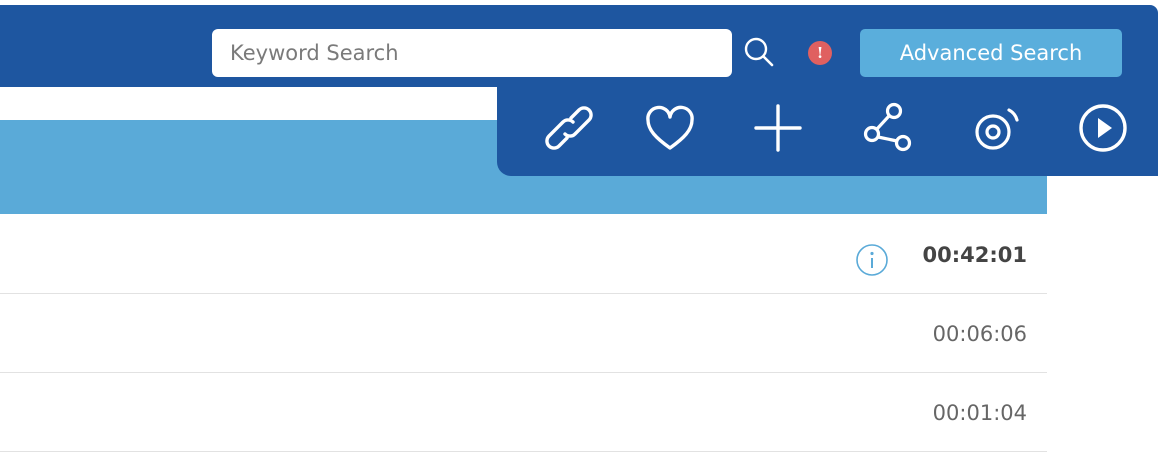  Describe the element at coordinates (820, 53) in the screenshot. I see `alert-icon: !` at that location.